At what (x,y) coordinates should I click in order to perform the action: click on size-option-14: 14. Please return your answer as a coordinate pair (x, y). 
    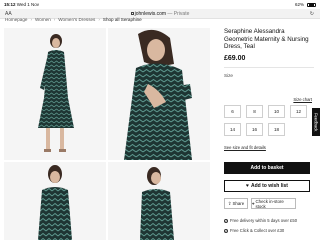
    Looking at the image, I should click on (232, 129).